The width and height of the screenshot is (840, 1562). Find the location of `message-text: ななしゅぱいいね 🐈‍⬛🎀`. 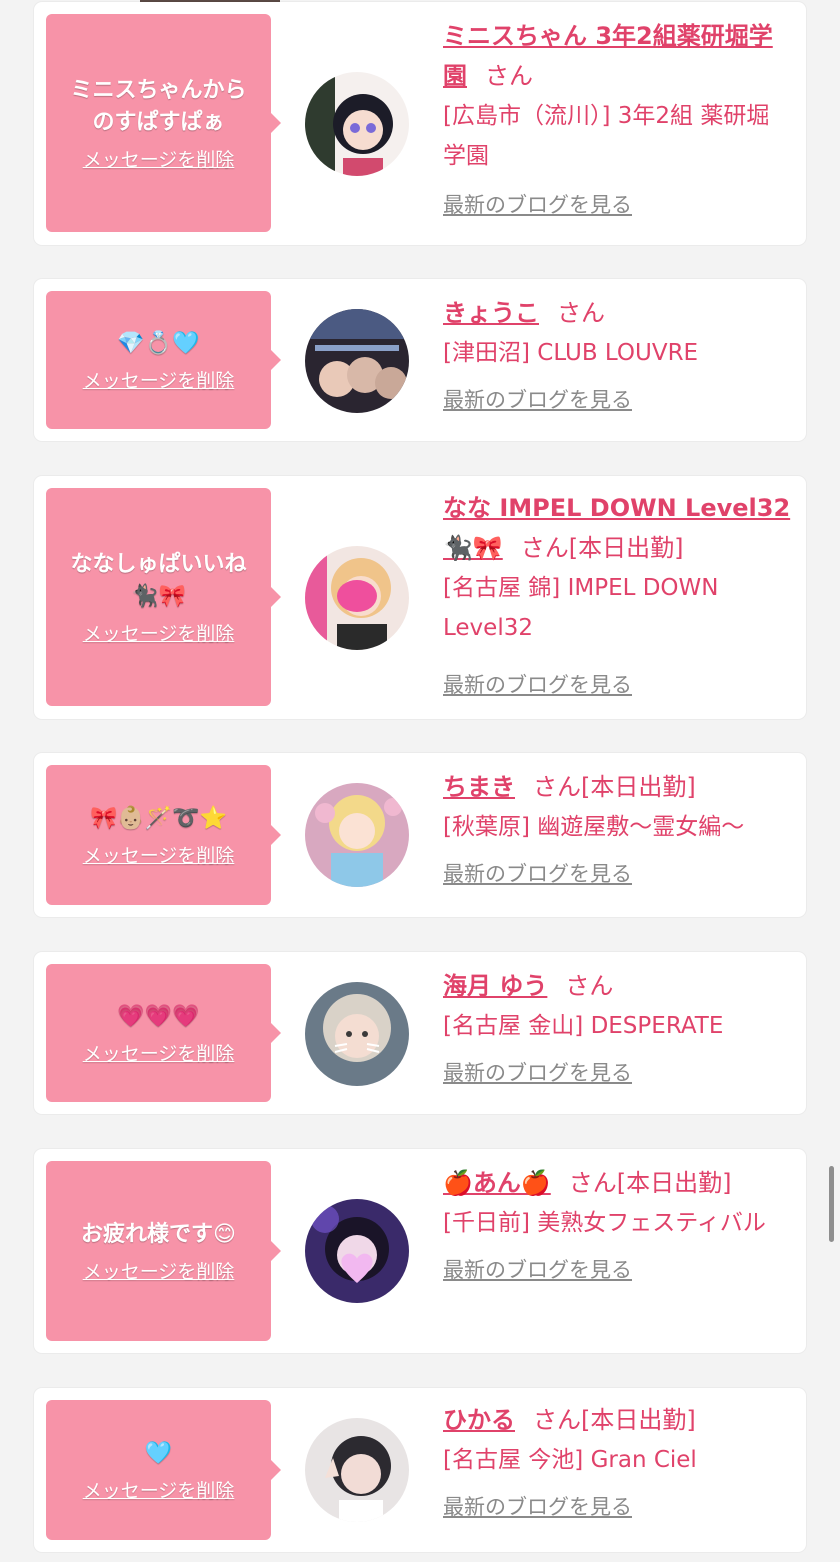

message-text: ななしゅぱいいね 🐈‍⬛🎀 is located at coordinates (158, 580).